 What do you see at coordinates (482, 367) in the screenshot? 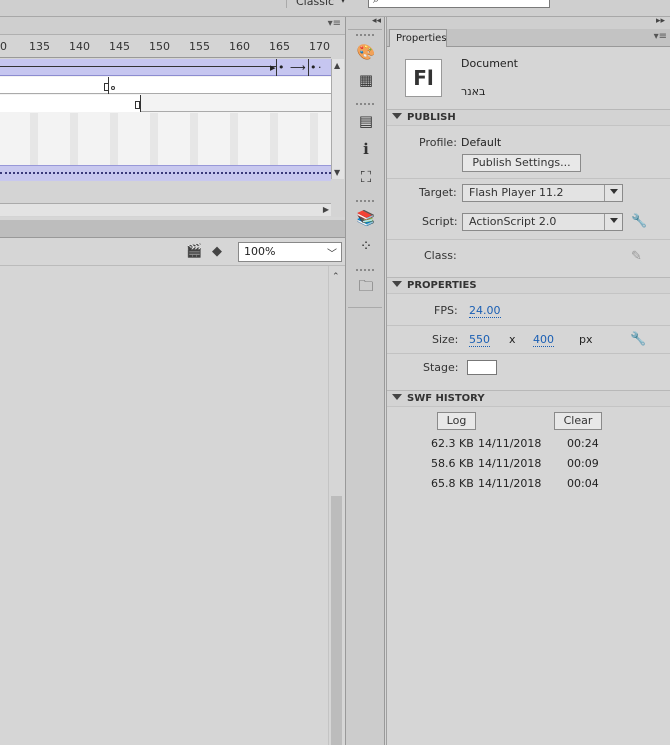
I see `stage-color-swatch` at bounding box center [482, 367].